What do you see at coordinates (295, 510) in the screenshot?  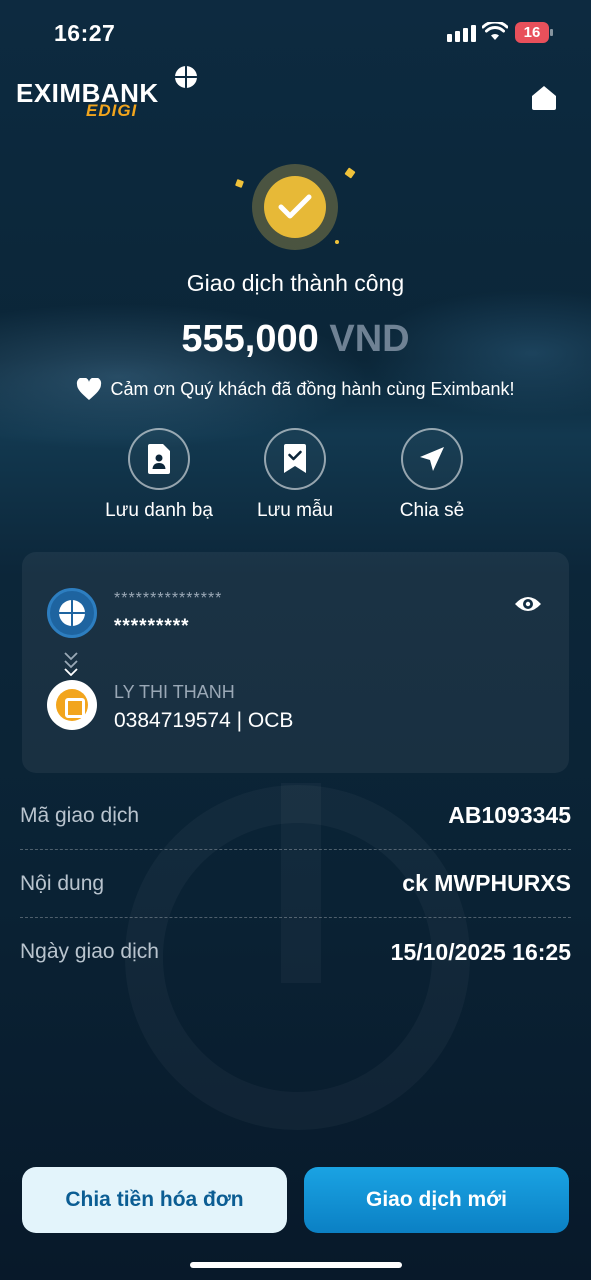 I see `save-template-label: Lưu mẫu` at bounding box center [295, 510].